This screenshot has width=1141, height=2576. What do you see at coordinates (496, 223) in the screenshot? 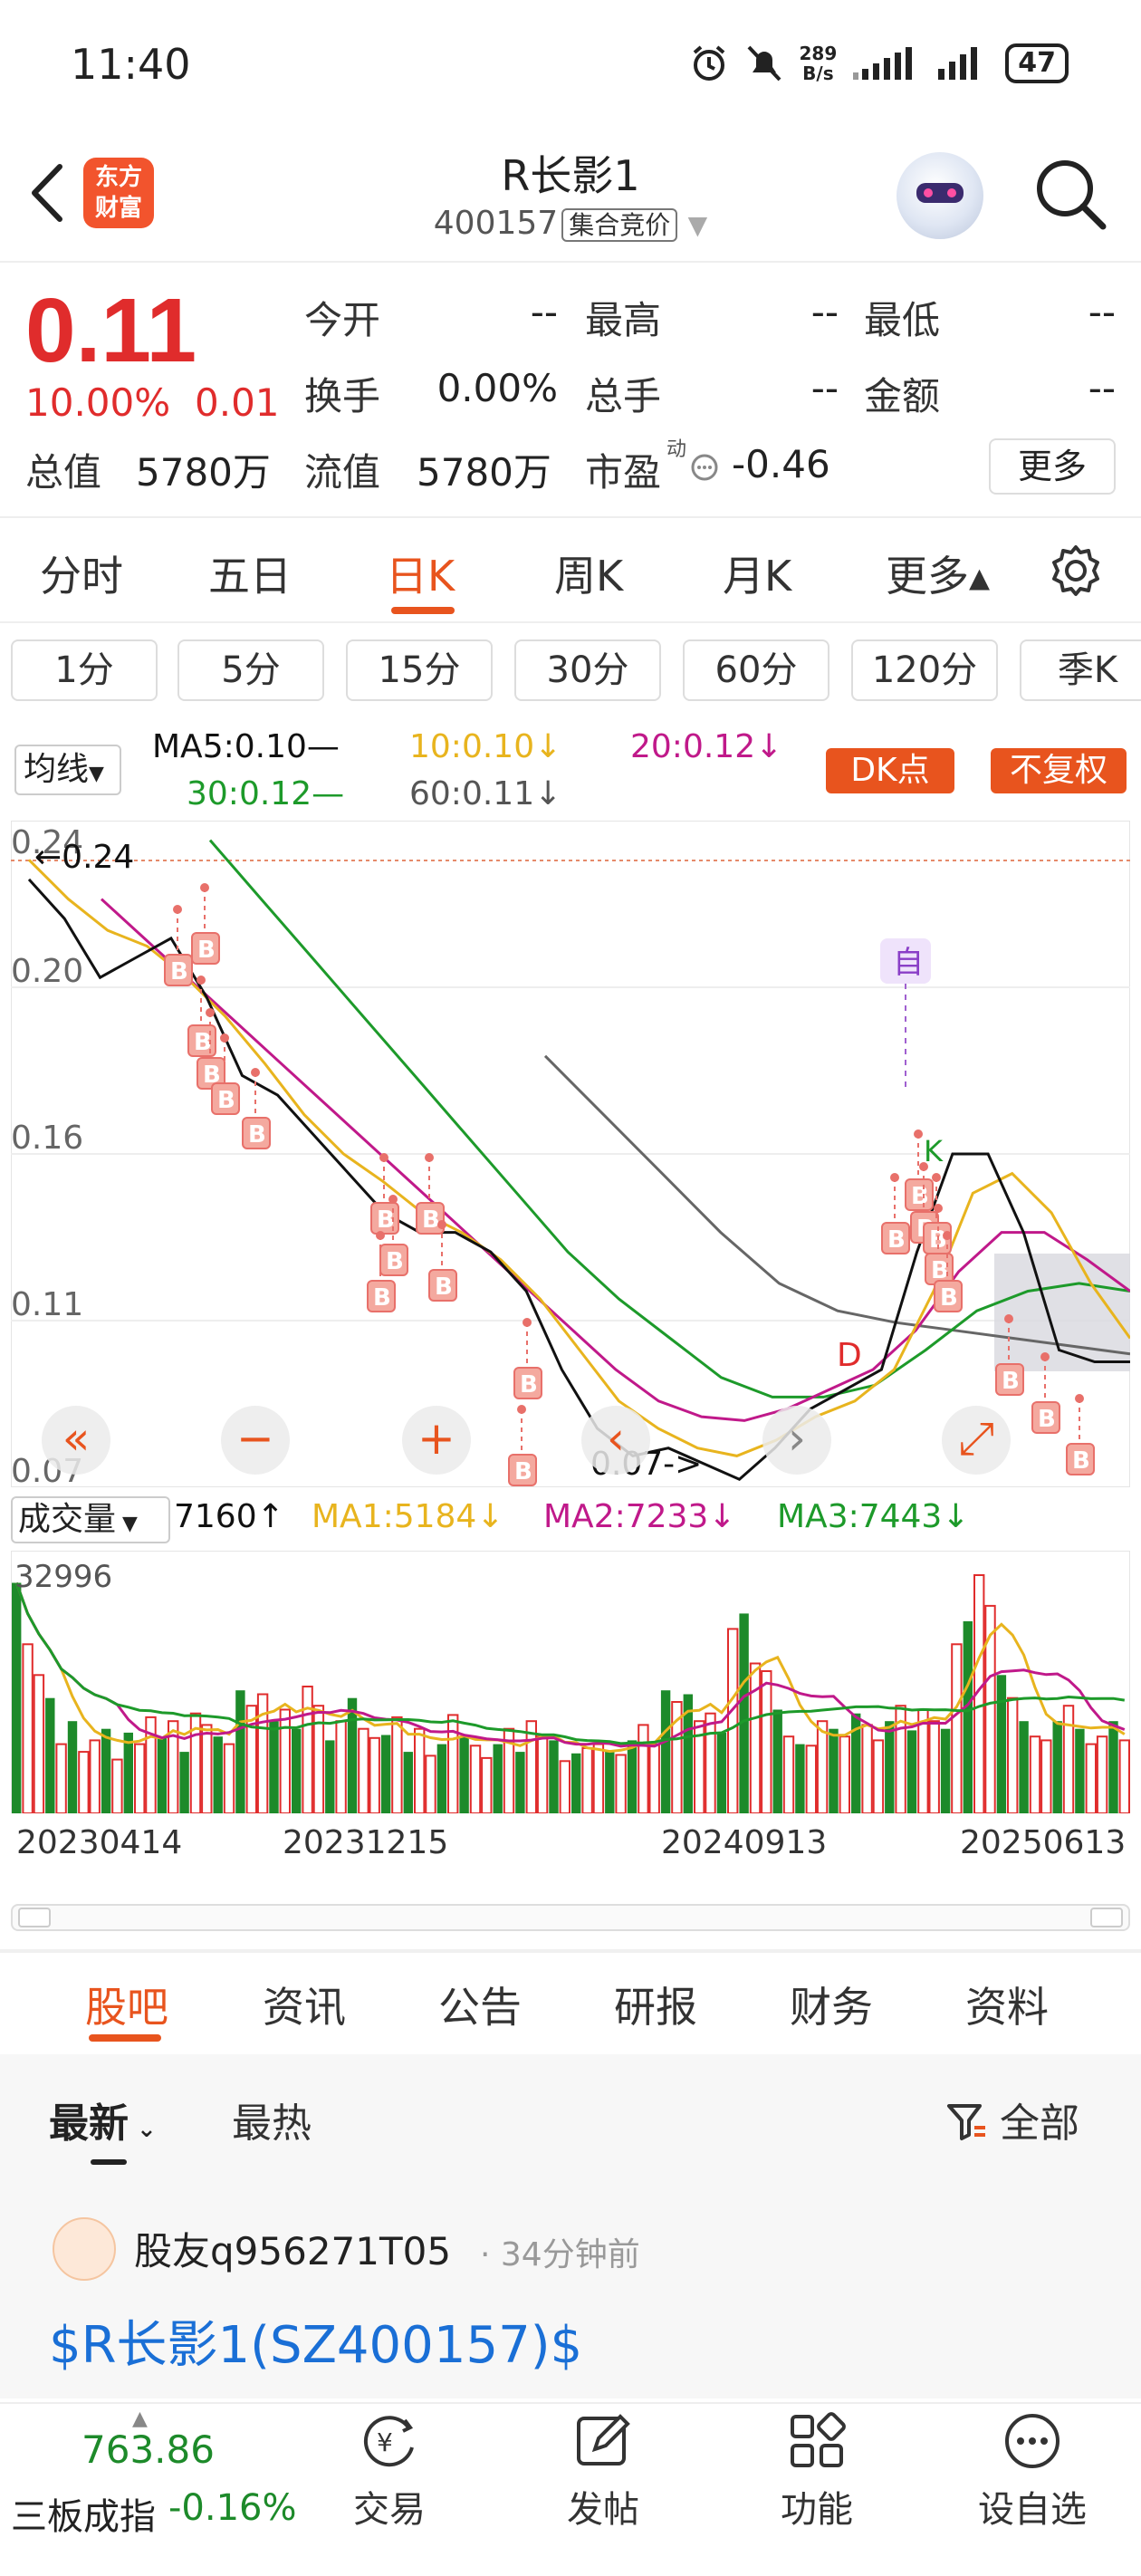
I see `stock-code: 400157` at bounding box center [496, 223].